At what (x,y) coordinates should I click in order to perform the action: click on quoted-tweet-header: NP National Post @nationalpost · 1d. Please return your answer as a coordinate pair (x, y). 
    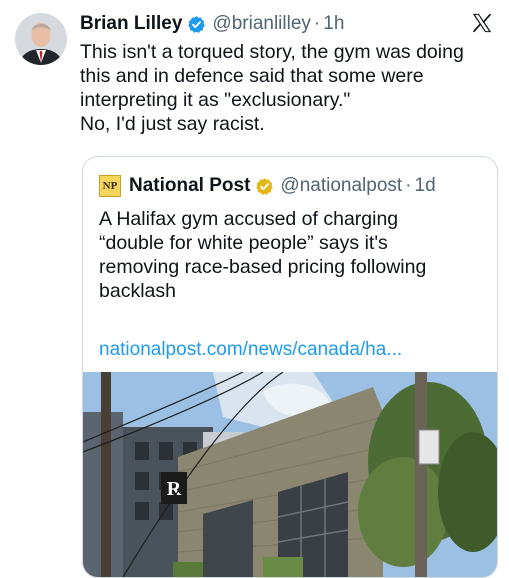
    Looking at the image, I should click on (267, 186).